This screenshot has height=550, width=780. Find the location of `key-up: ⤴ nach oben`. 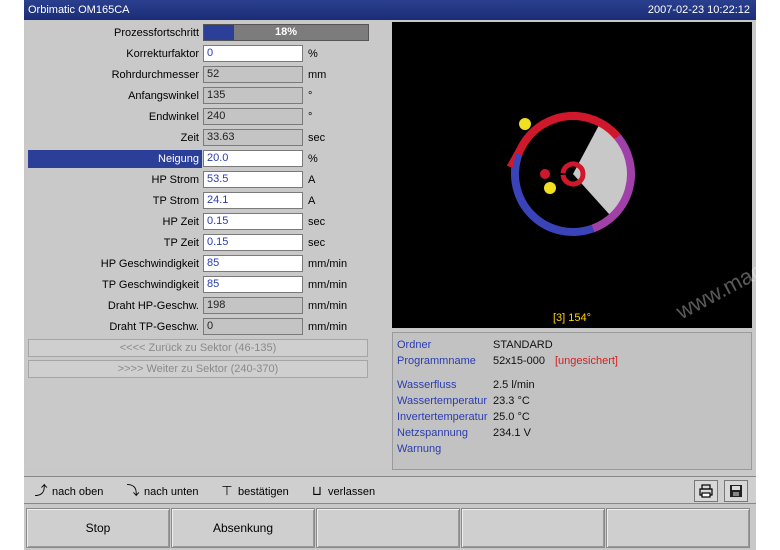

key-up: ⤴ nach oben is located at coordinates (68, 491).